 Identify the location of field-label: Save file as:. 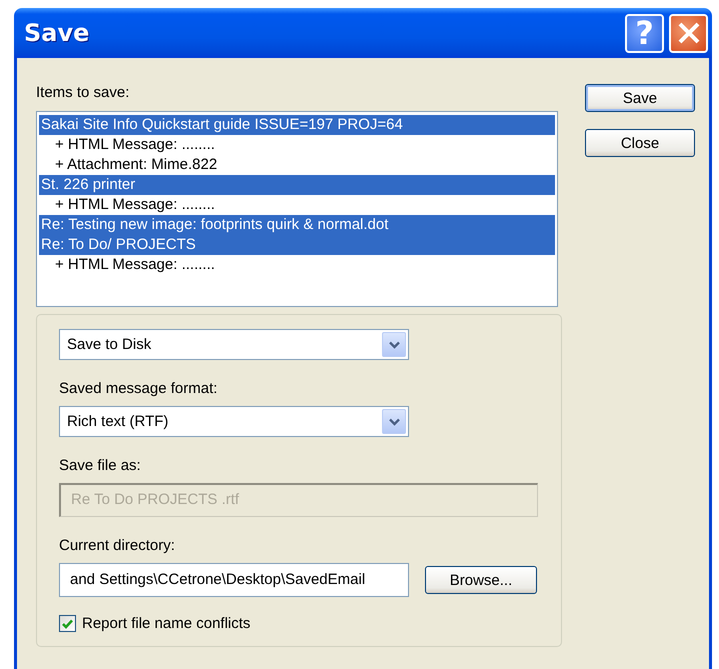
(100, 466).